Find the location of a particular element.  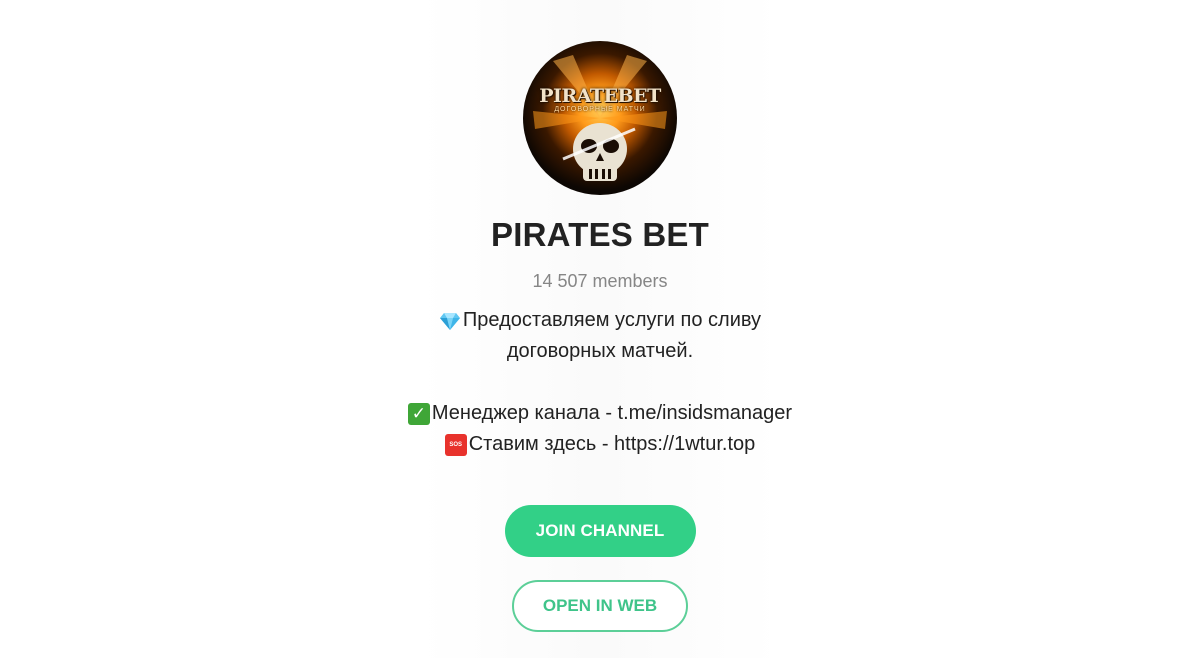

channel-avatar: PIRATEBET ДОГОВОРНЫЕ МАТЧИ is located at coordinates (600, 118).